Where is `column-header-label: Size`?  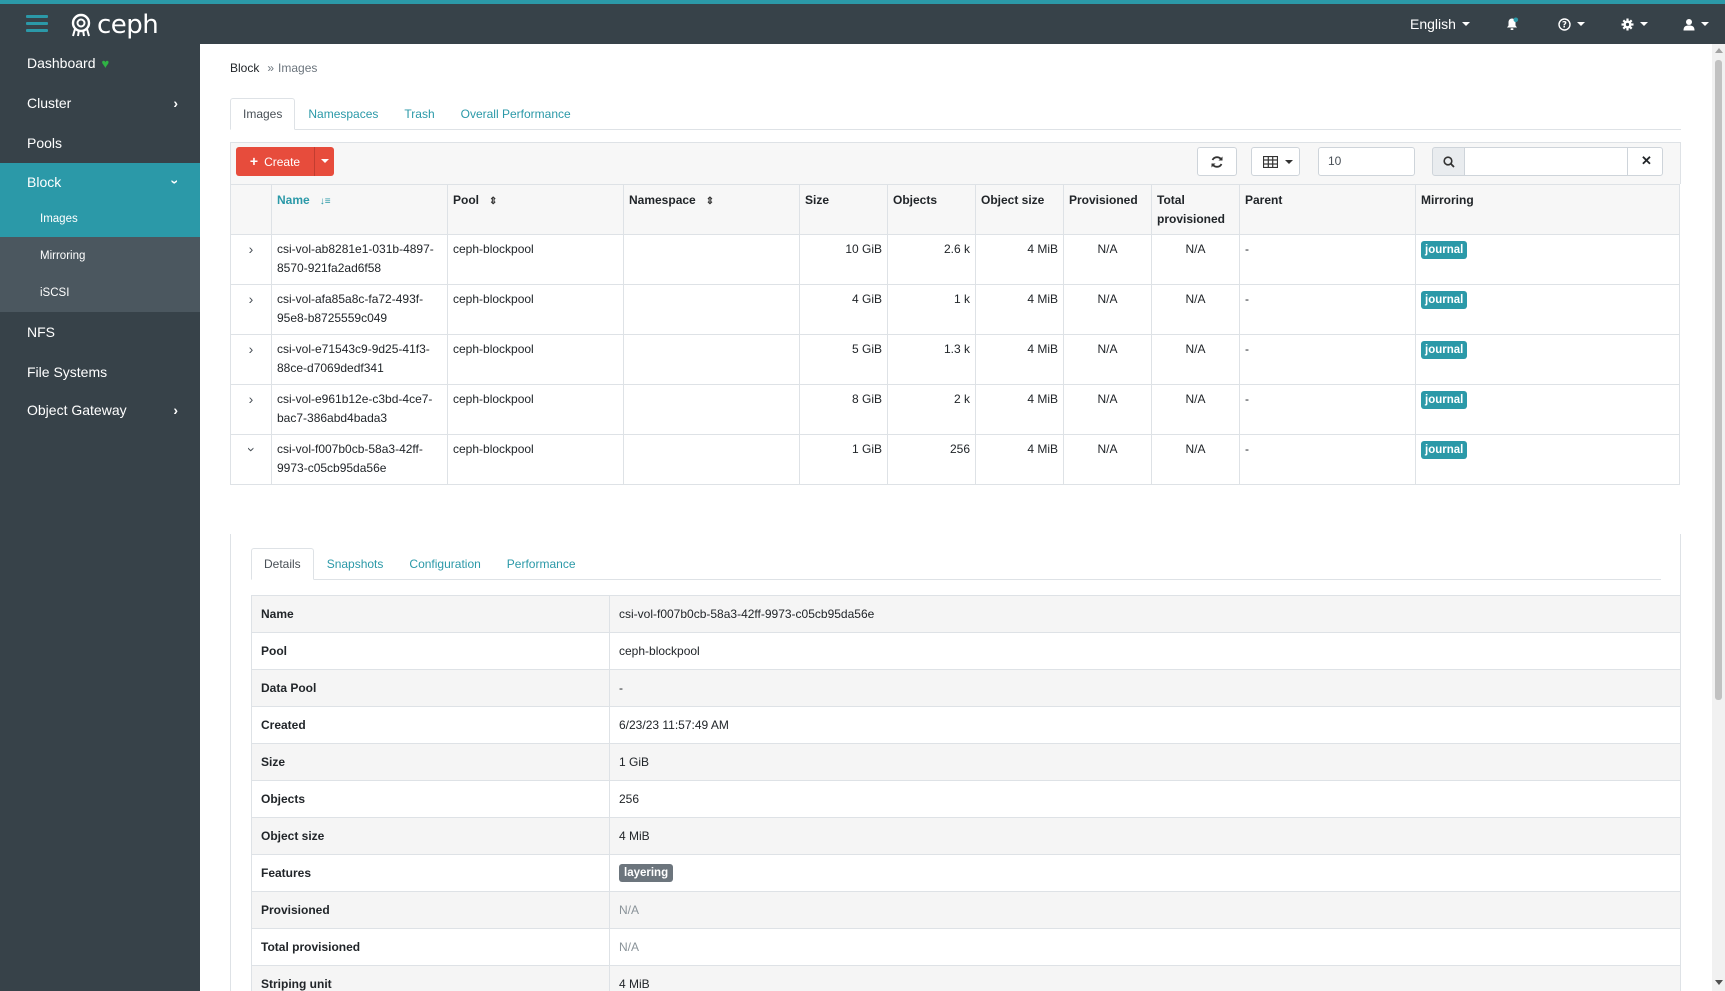 column-header-label: Size is located at coordinates (817, 200).